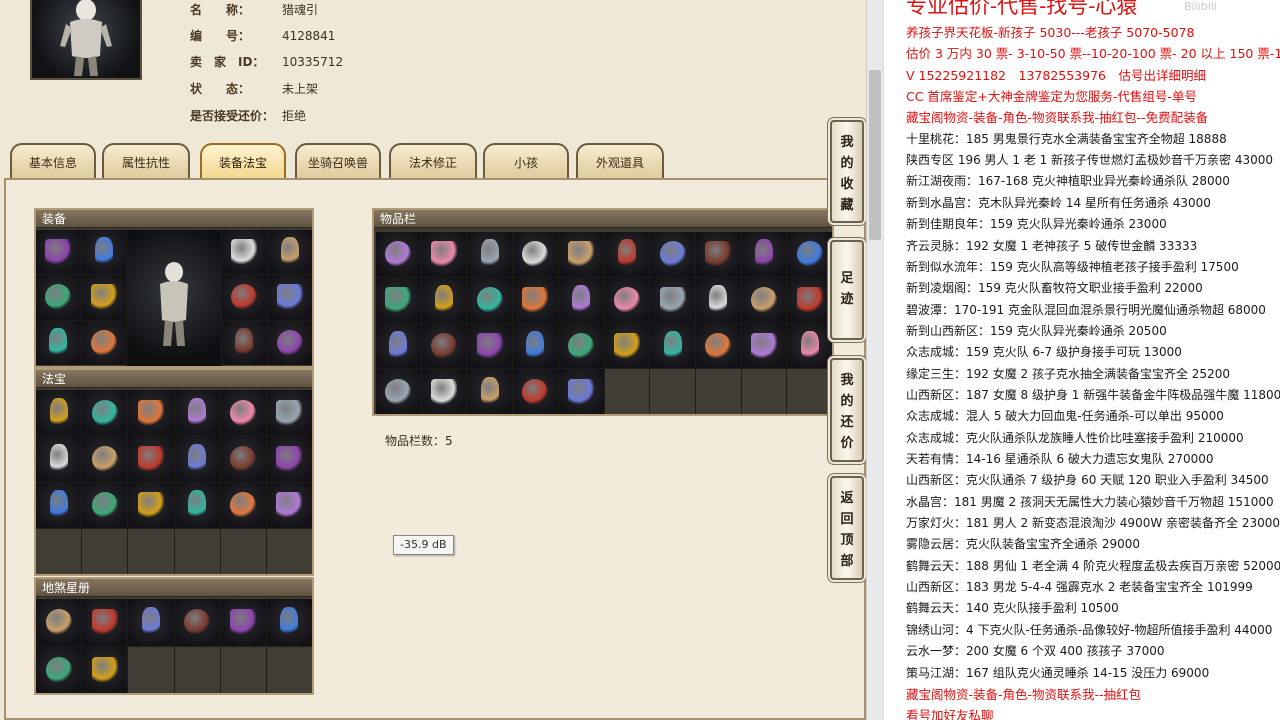 The width and height of the screenshot is (1280, 720). Describe the element at coordinates (53, 162) in the screenshot. I see `tab-basic-info: 基本信息` at that location.